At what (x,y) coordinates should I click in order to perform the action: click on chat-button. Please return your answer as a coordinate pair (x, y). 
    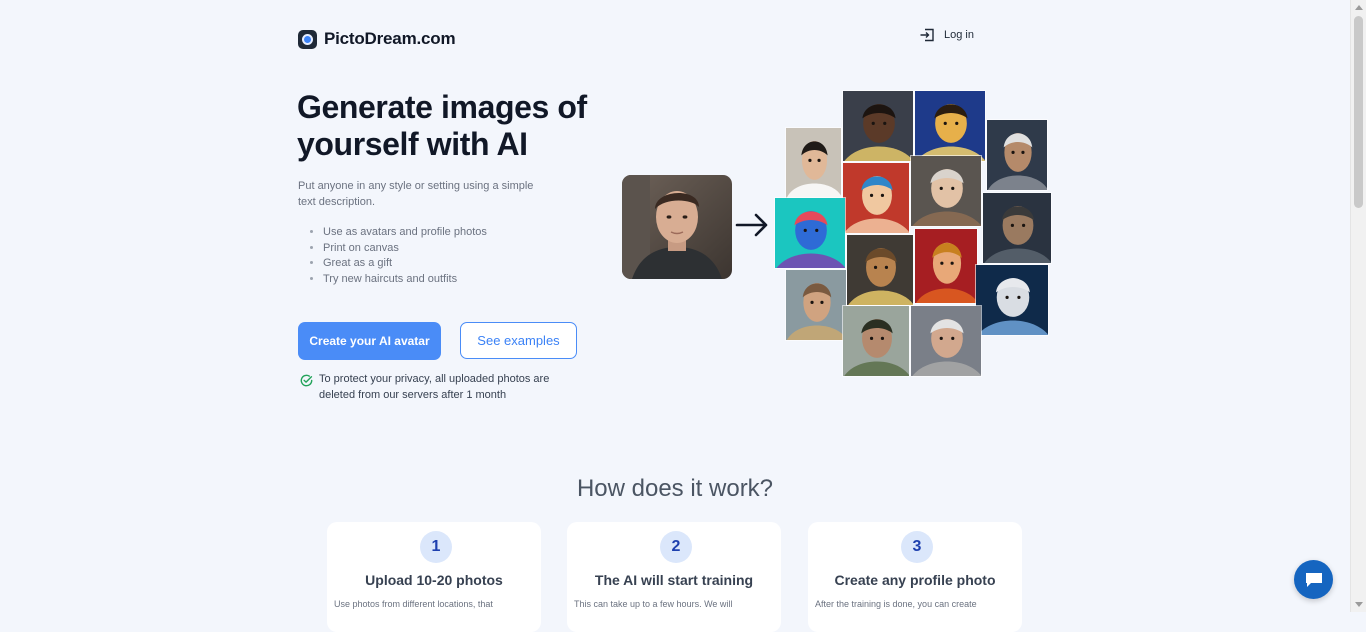
    Looking at the image, I should click on (1313, 579).